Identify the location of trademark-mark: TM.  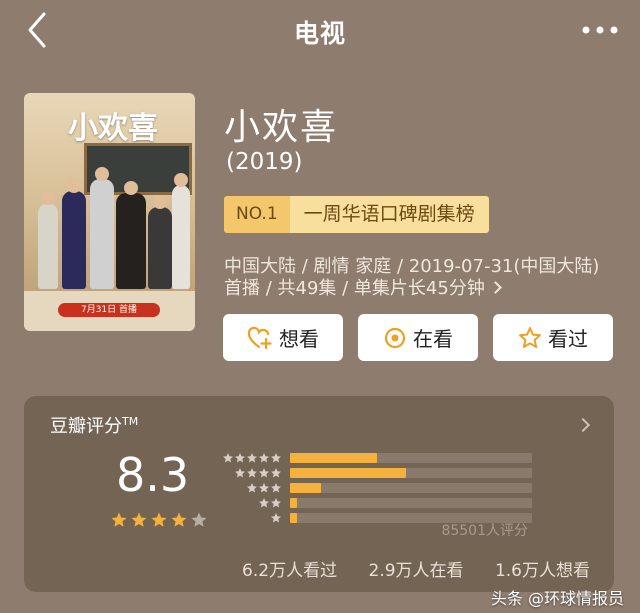
(130, 421).